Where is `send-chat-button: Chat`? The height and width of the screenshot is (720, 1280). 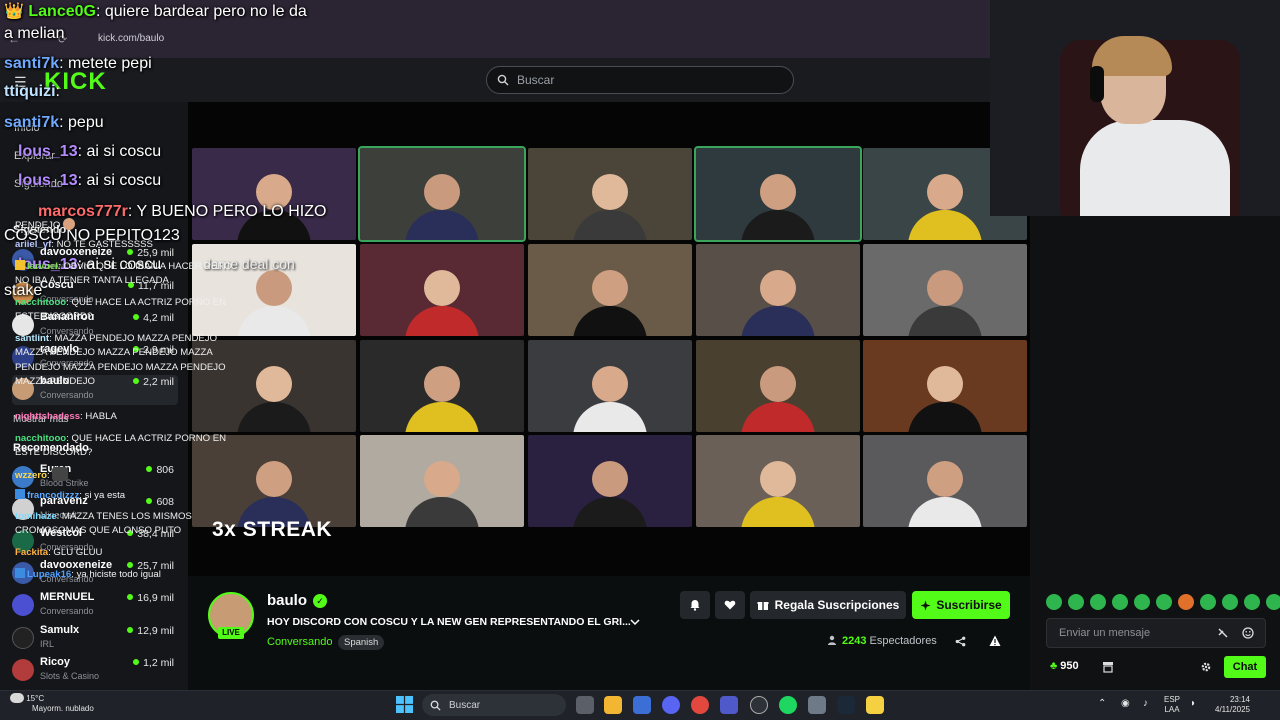 send-chat-button: Chat is located at coordinates (1245, 667).